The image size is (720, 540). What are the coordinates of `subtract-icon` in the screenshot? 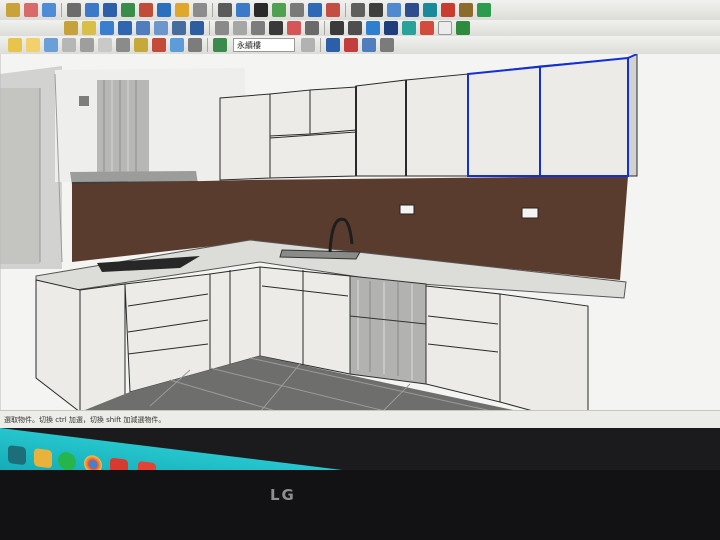 It's located at (409, 28).